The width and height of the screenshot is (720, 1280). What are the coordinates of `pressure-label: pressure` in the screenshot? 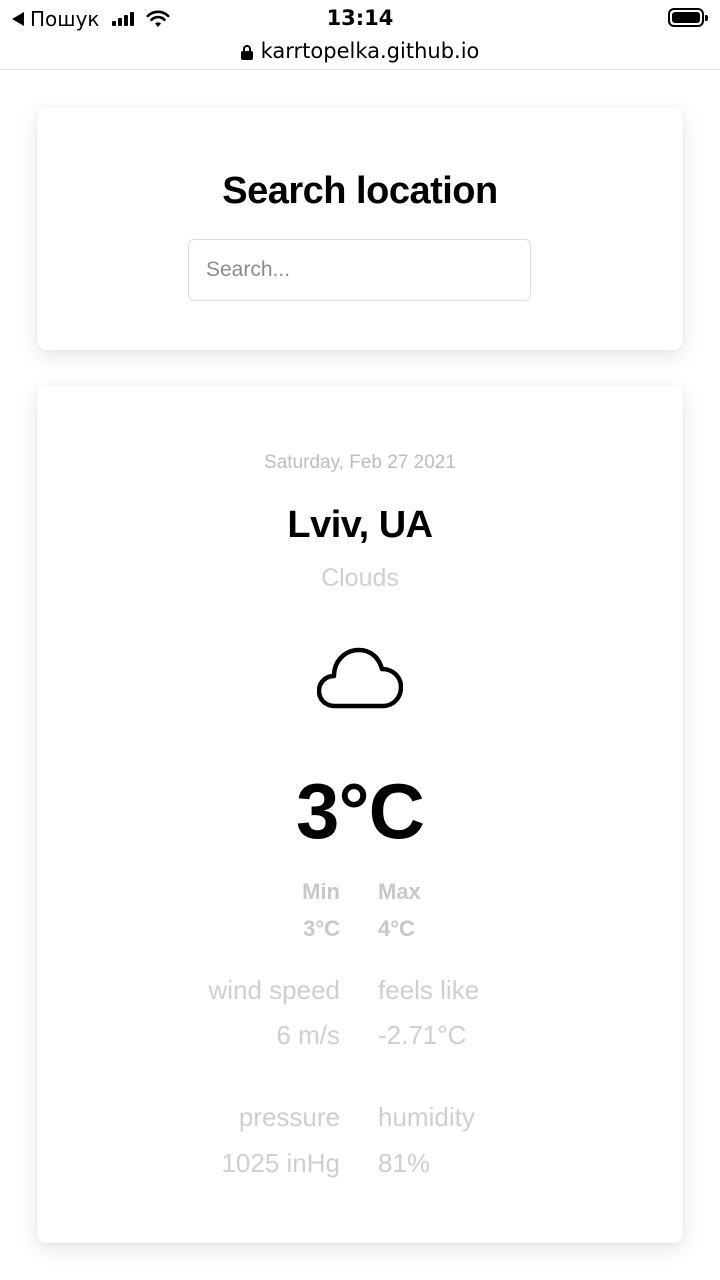 It's located at (289, 1117).